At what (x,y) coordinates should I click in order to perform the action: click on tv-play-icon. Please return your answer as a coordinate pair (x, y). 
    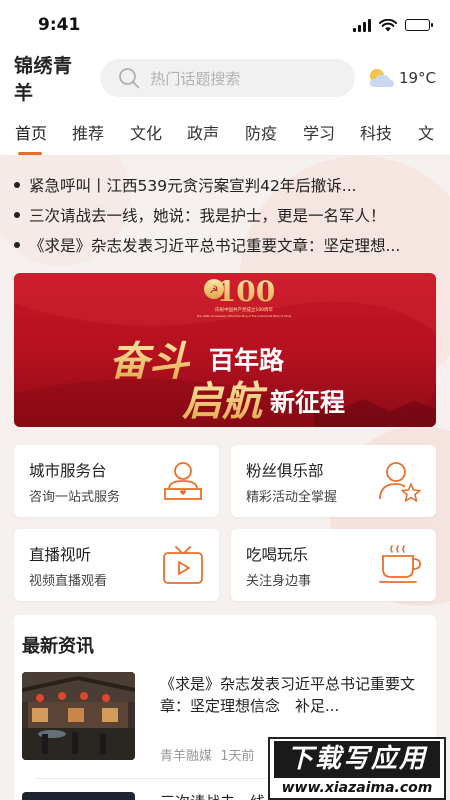
    Looking at the image, I should click on (183, 565).